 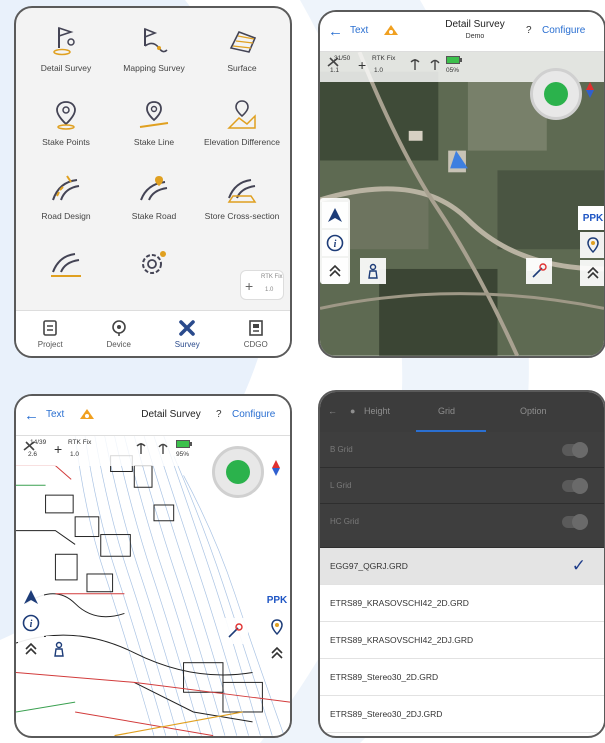 I want to click on flag-point-icon, so click(x=64, y=41).